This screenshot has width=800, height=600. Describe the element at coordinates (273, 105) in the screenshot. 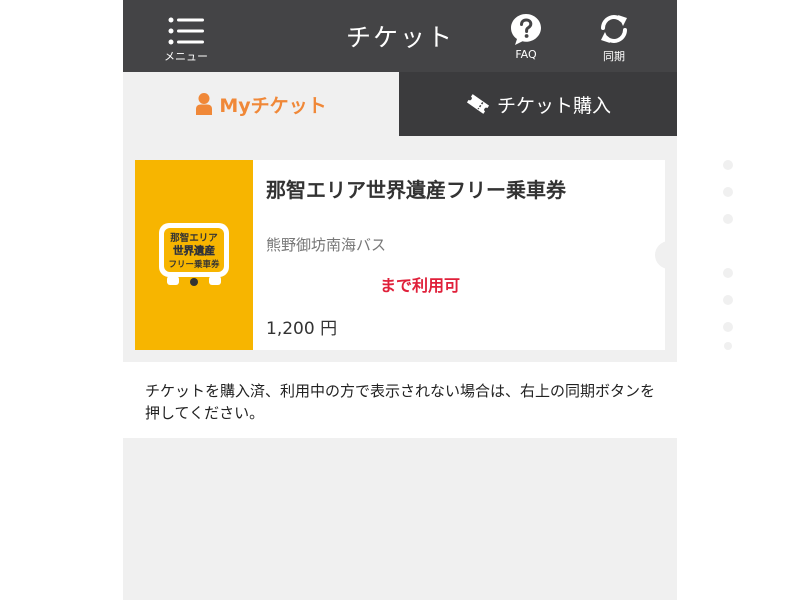

I see `tab-my-tickets-label: Myチケット` at that location.